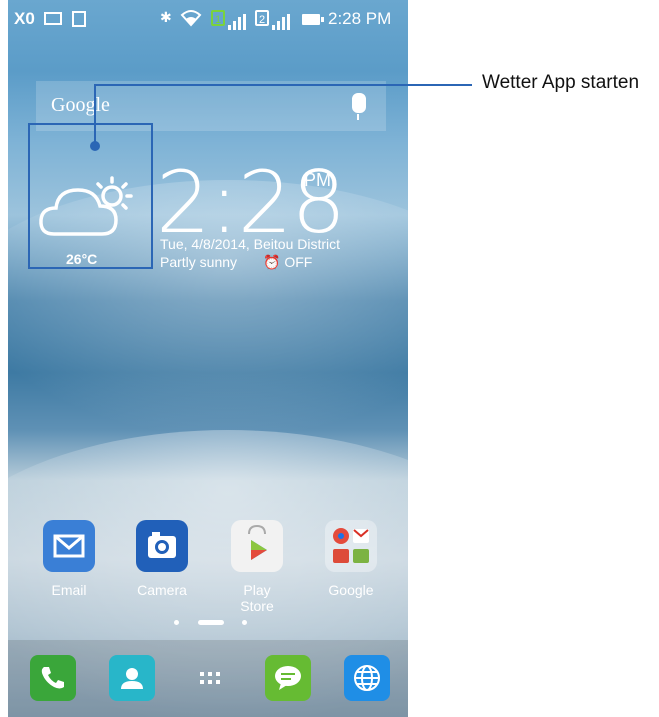 The height and width of the screenshot is (717, 659). I want to click on camera-icon, so click(162, 546).